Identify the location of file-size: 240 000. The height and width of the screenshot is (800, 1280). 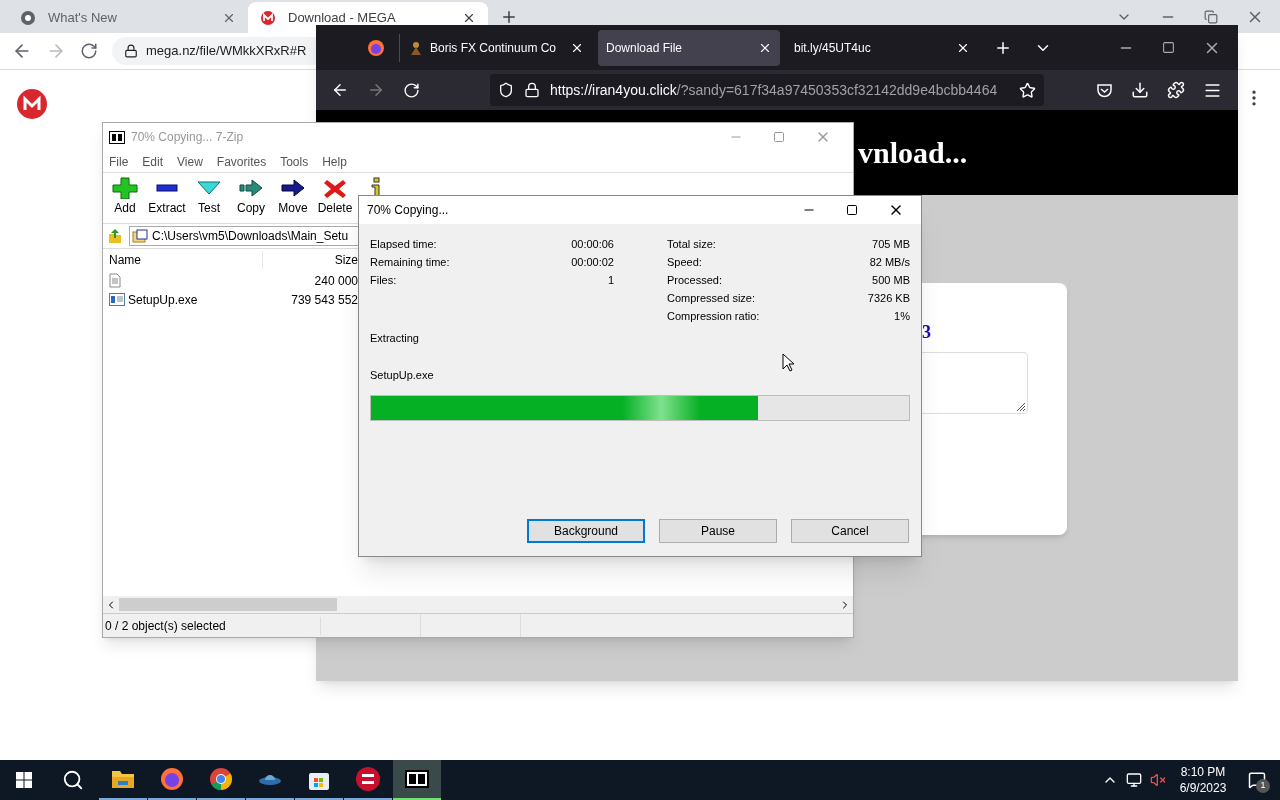
(335, 281).